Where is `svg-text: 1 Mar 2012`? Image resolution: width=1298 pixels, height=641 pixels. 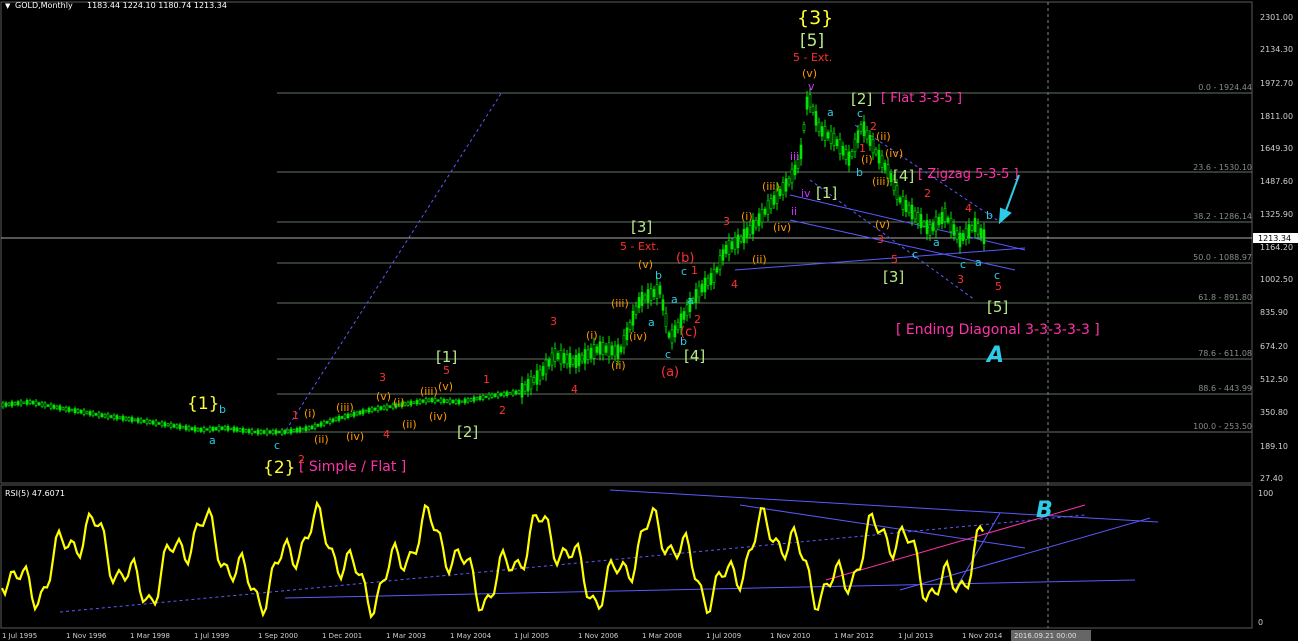 svg-text: 1 Mar 2012 is located at coordinates (854, 636).